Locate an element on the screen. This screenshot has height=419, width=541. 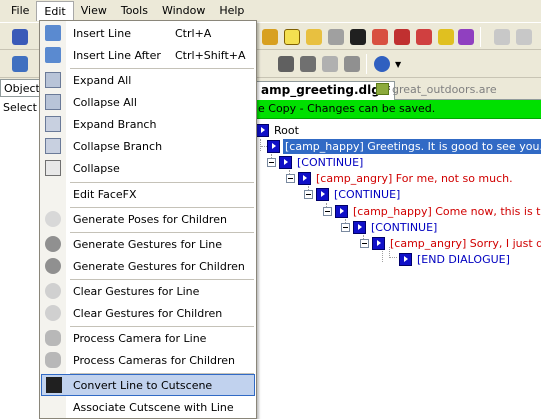
tree-root: Root is located at coordinates (278, 130).